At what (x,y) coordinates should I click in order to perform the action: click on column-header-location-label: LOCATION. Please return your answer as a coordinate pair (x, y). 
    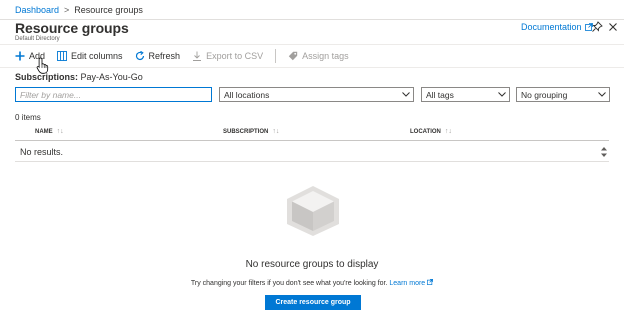
    Looking at the image, I should click on (425, 131).